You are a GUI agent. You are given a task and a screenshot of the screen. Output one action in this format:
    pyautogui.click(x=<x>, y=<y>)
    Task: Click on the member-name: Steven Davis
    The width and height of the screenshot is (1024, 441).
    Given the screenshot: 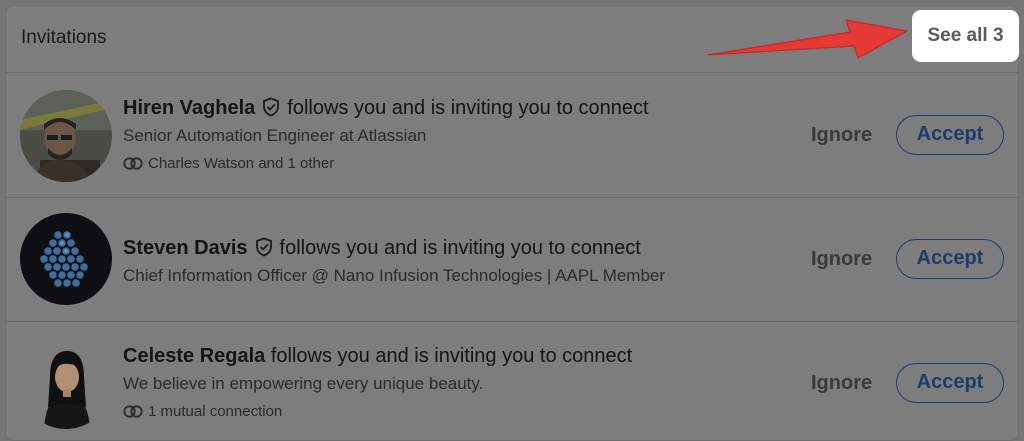 What is the action you would take?
    pyautogui.click(x=185, y=248)
    